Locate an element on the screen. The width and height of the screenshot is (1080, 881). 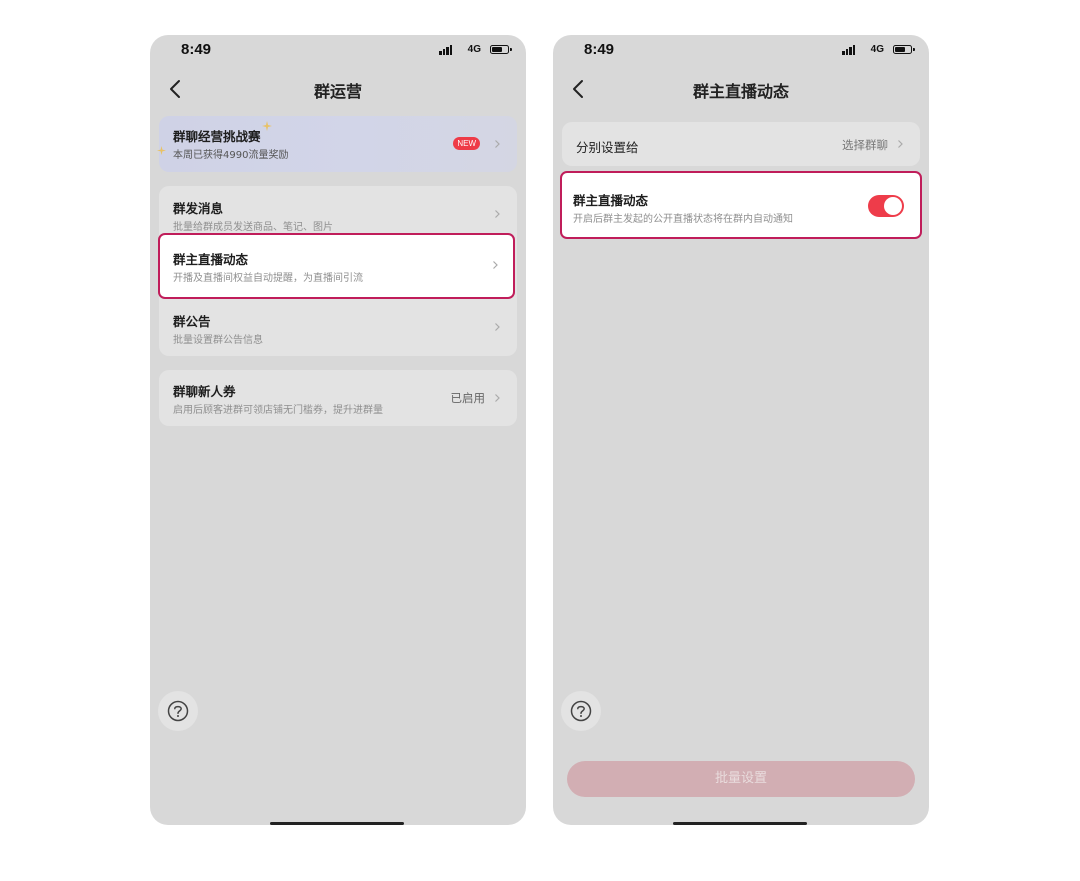
list-item-group-message: 群发消息 批量给群成员发送商品、笔记、图片 is located at coordinates (338, 211).